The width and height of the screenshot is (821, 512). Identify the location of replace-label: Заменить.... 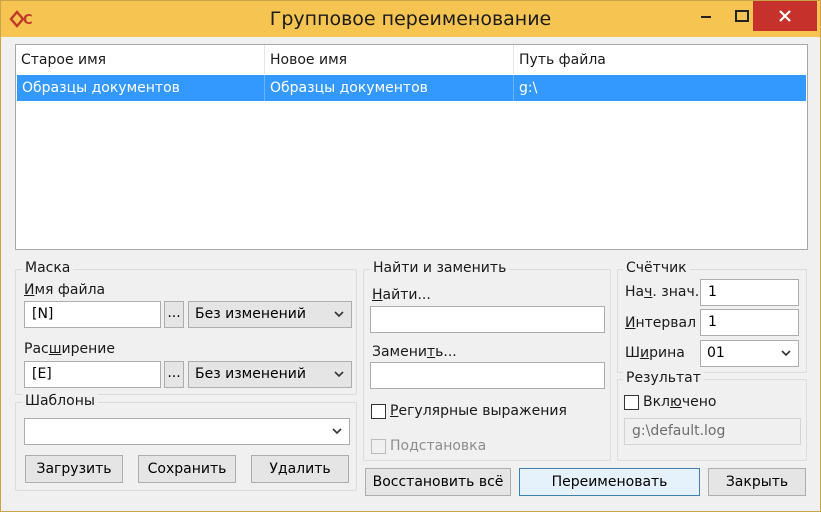
(414, 352).